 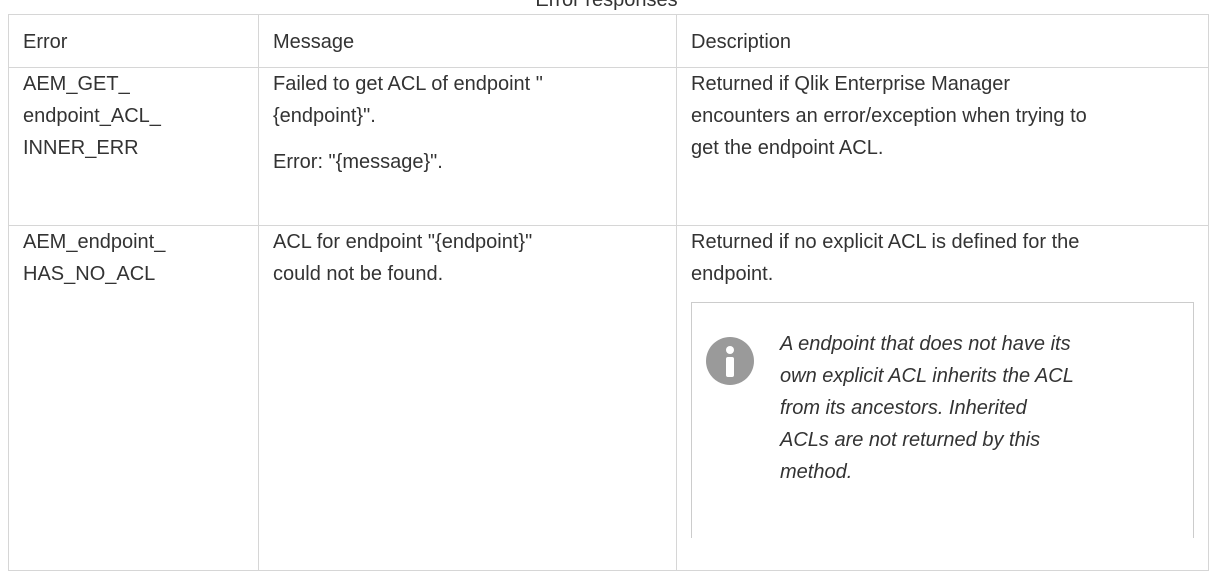 What do you see at coordinates (816, 472) in the screenshot?
I see `note-line: method.` at bounding box center [816, 472].